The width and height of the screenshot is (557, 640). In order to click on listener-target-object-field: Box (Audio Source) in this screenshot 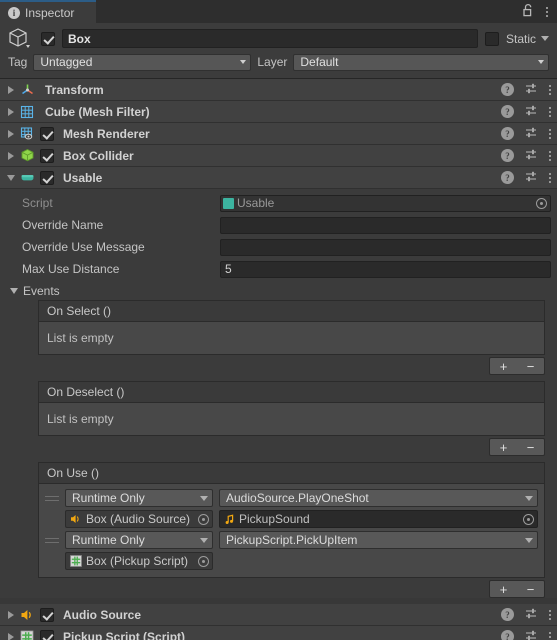, I will do `click(139, 519)`.